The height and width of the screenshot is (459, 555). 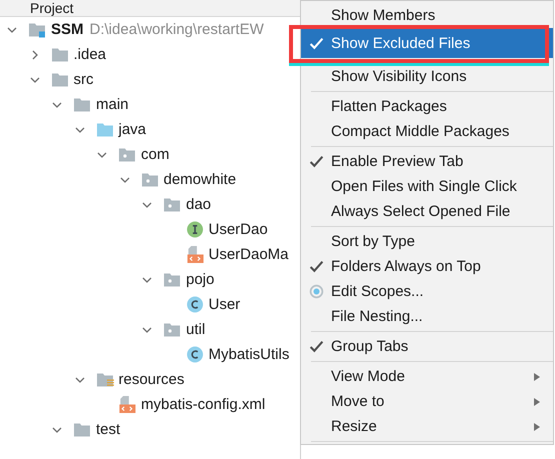 What do you see at coordinates (427, 241) in the screenshot?
I see `menu-item: Sort by Type` at bounding box center [427, 241].